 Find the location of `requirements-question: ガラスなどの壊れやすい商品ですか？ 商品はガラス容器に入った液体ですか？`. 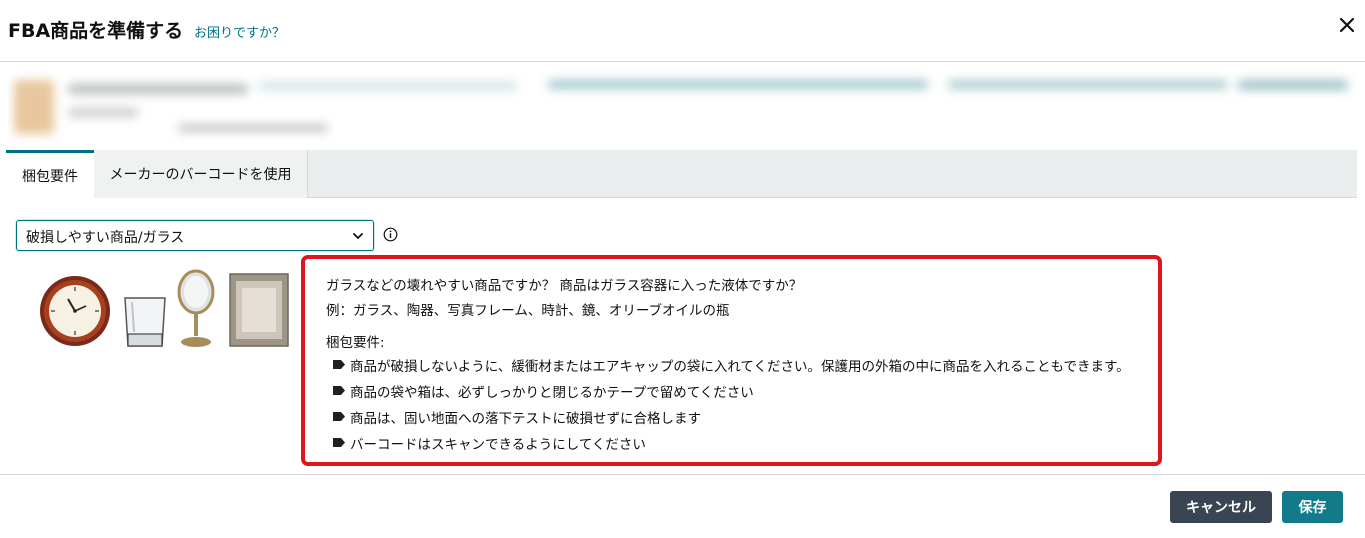

requirements-question: ガラスなどの壊れやすい商品ですか？ 商品はガラス容器に入った液体ですか？ is located at coordinates (564, 286).